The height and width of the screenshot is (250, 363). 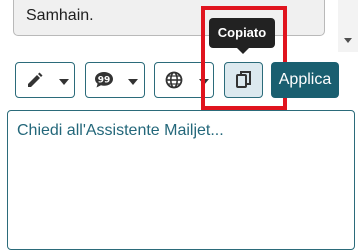 What do you see at coordinates (174, 80) in the screenshot?
I see `globe-icon` at bounding box center [174, 80].